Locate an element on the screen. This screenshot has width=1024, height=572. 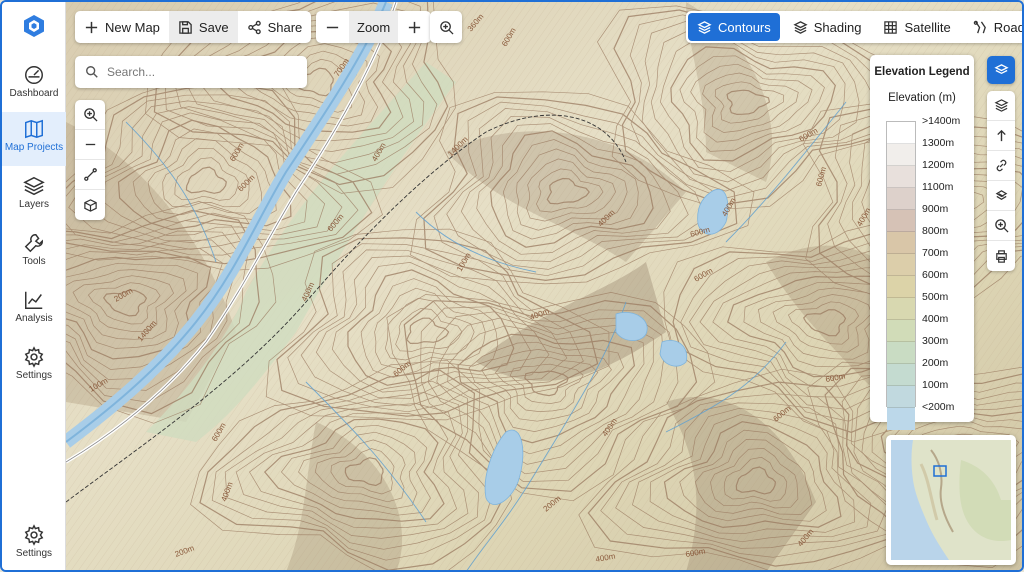
zoom-label: Zoom is located at coordinates (374, 27).